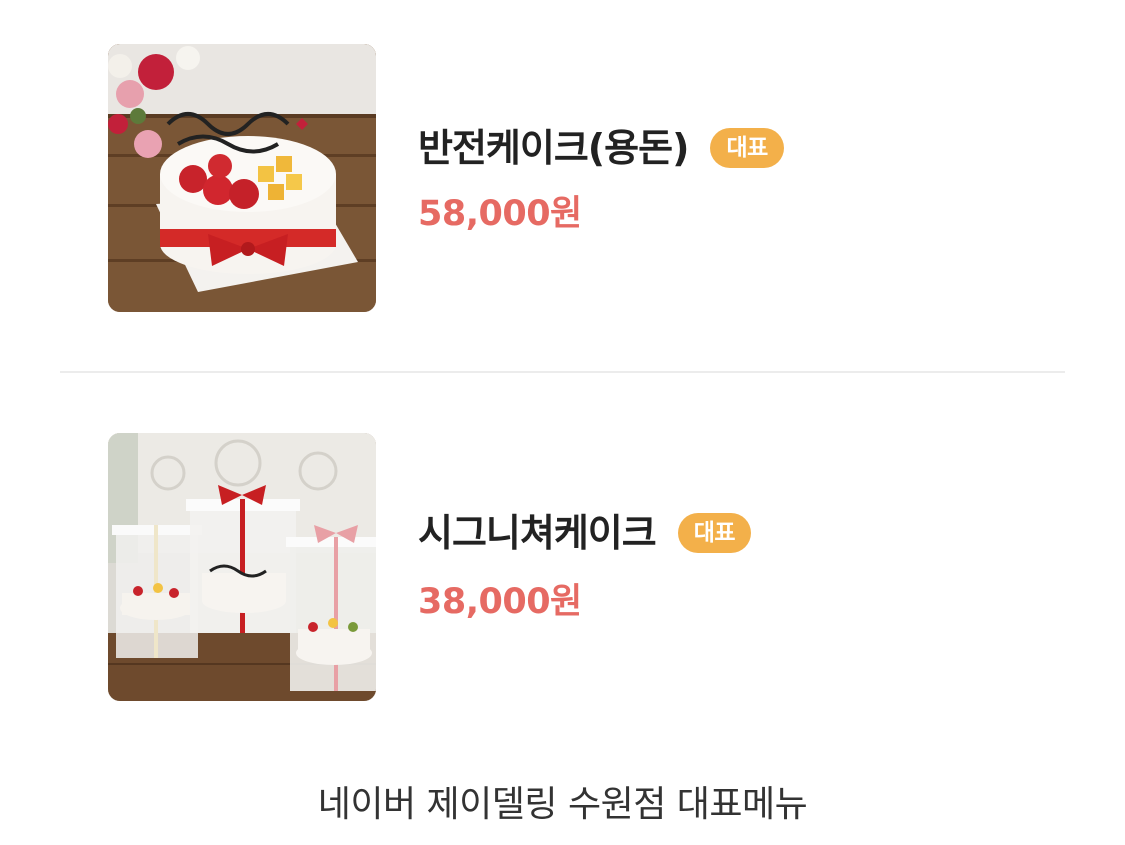 Image resolution: width=1125 pixels, height=845 pixels. Describe the element at coordinates (537, 533) in the screenshot. I see `menu-item-name: 시그니쳐케이크` at that location.